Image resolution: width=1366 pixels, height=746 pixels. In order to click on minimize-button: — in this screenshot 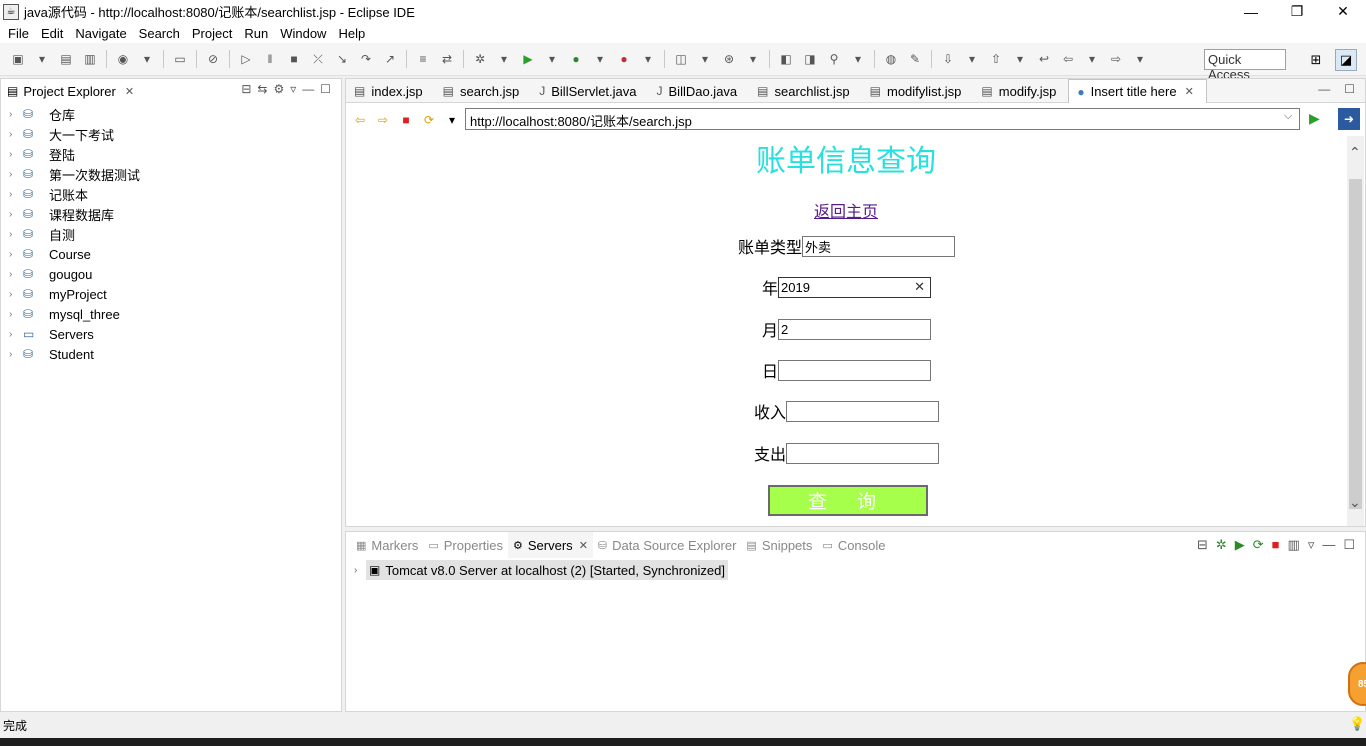, I will do `click(1251, 11)`.